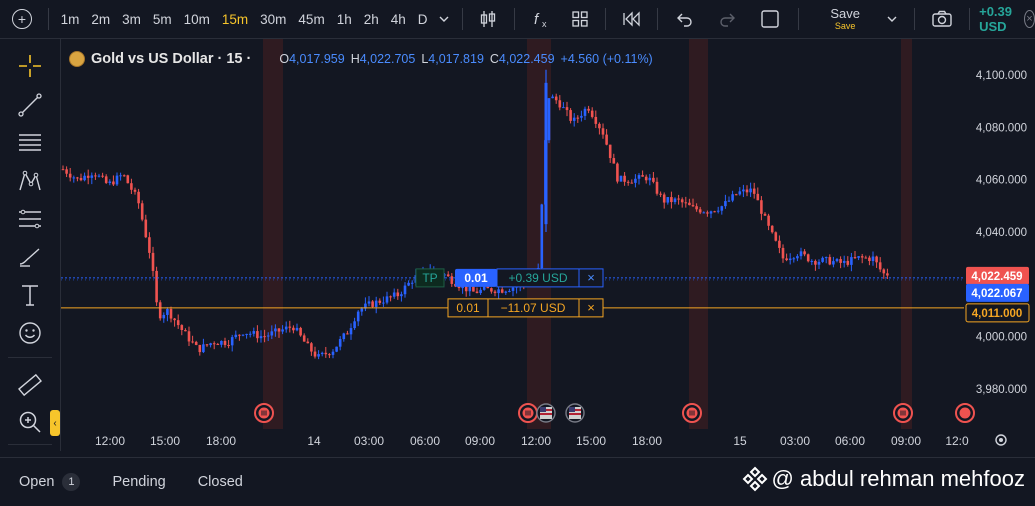 The height and width of the screenshot is (506, 1035). I want to click on layouts-button, so click(580, 19).